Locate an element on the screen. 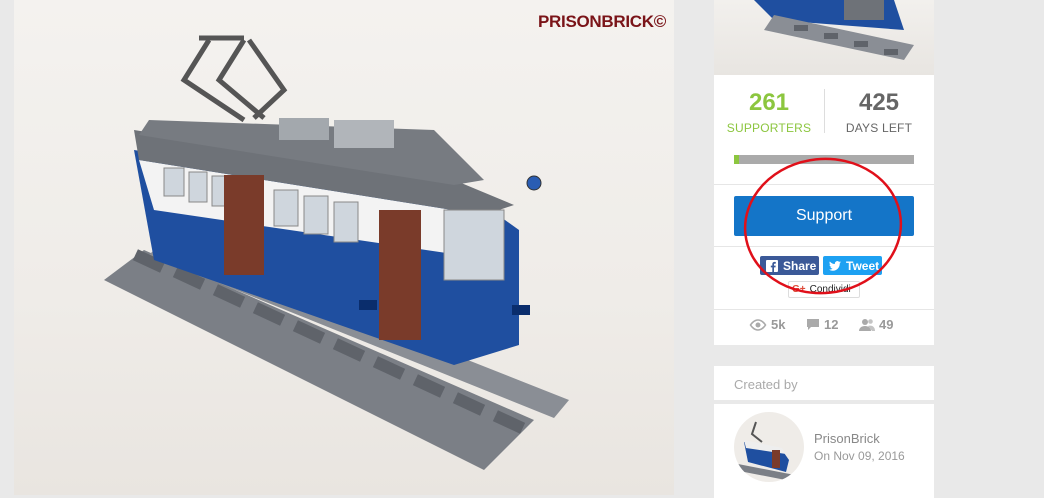 This screenshot has width=1044, height=498. google-plus-share-button: G+ Condividi is located at coordinates (824, 289).